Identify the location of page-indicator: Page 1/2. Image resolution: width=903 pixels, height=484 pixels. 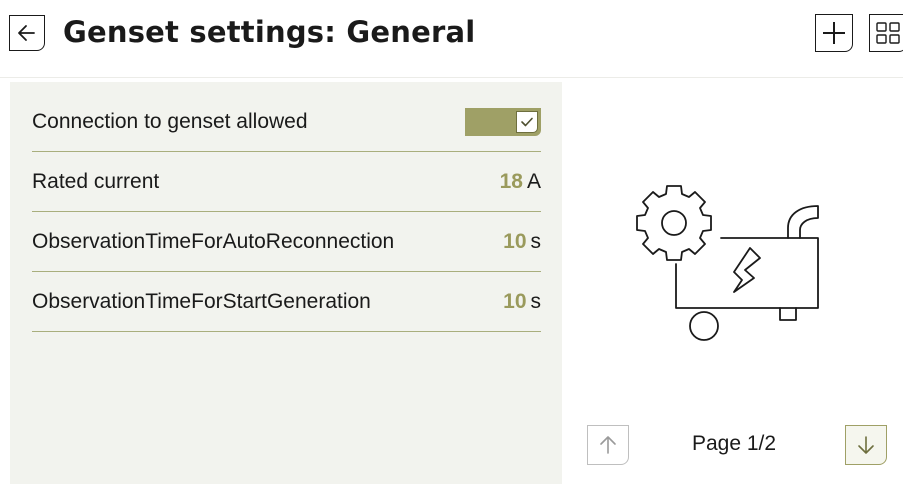
(734, 443).